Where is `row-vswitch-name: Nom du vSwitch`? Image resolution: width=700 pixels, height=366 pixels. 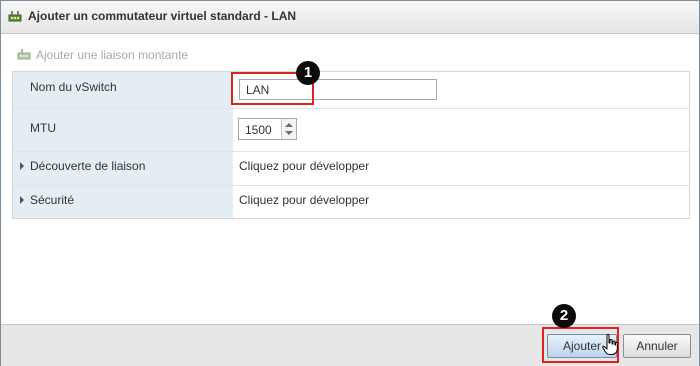 row-vswitch-name: Nom du vSwitch is located at coordinates (351, 90).